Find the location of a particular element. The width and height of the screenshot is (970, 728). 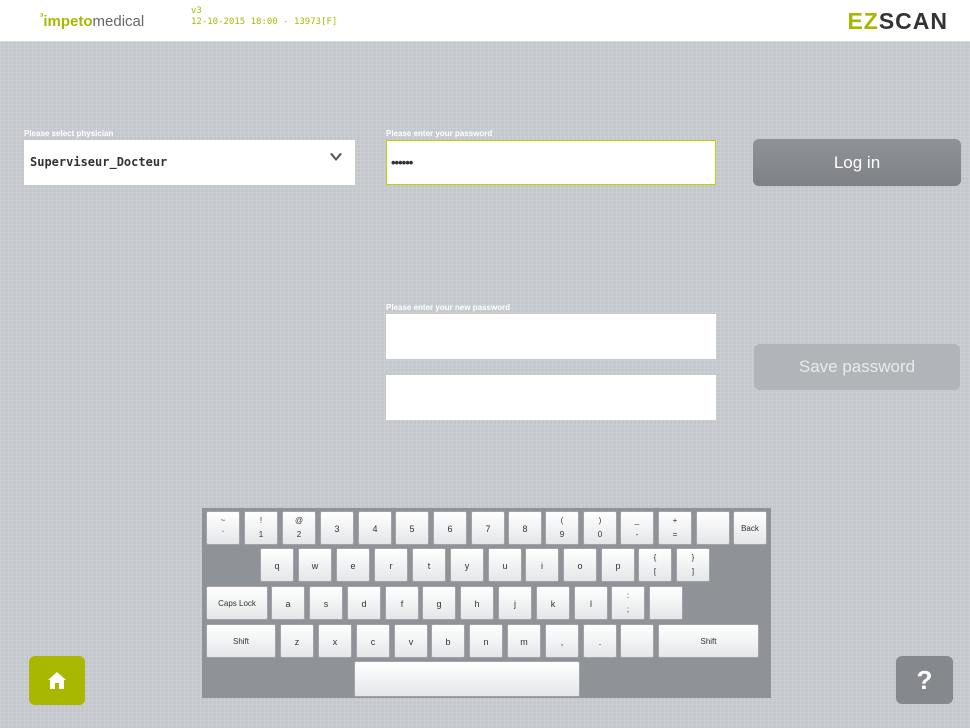

key-label: i is located at coordinates (542, 566).